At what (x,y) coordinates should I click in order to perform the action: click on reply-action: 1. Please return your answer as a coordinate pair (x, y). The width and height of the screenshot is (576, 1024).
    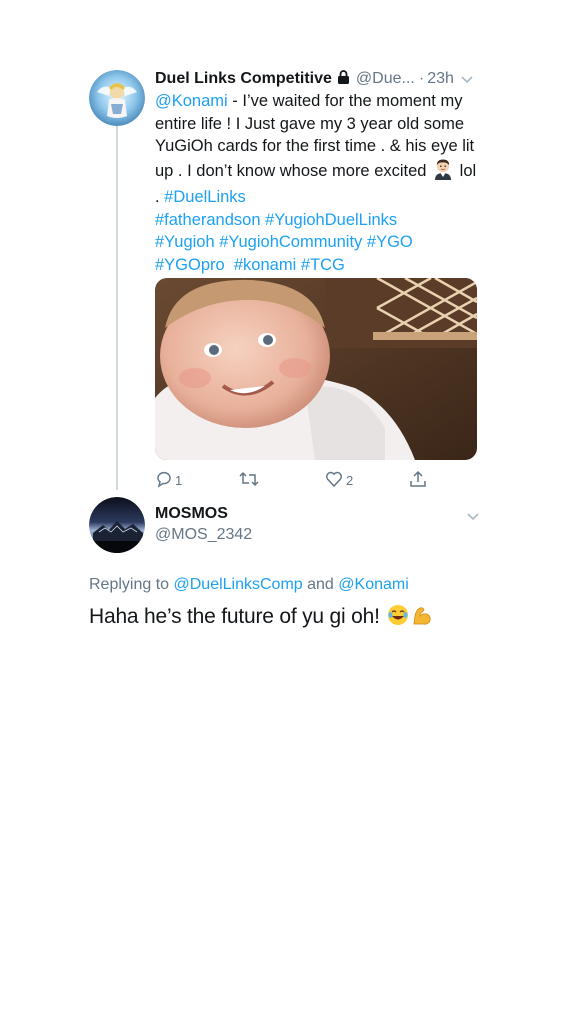
    Looking at the image, I should click on (168, 480).